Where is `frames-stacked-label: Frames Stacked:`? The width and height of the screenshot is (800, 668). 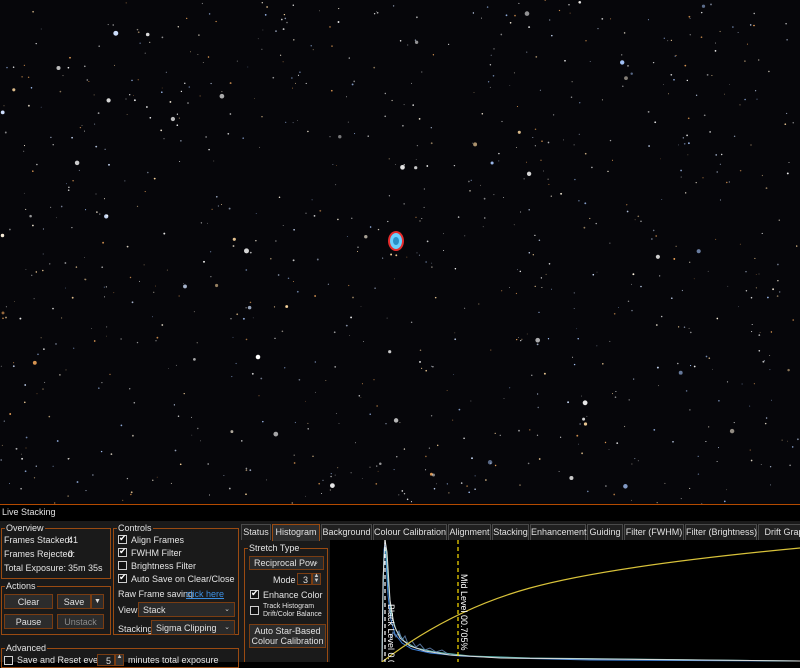
frames-stacked-label: Frames Stacked: is located at coordinates (38, 540).